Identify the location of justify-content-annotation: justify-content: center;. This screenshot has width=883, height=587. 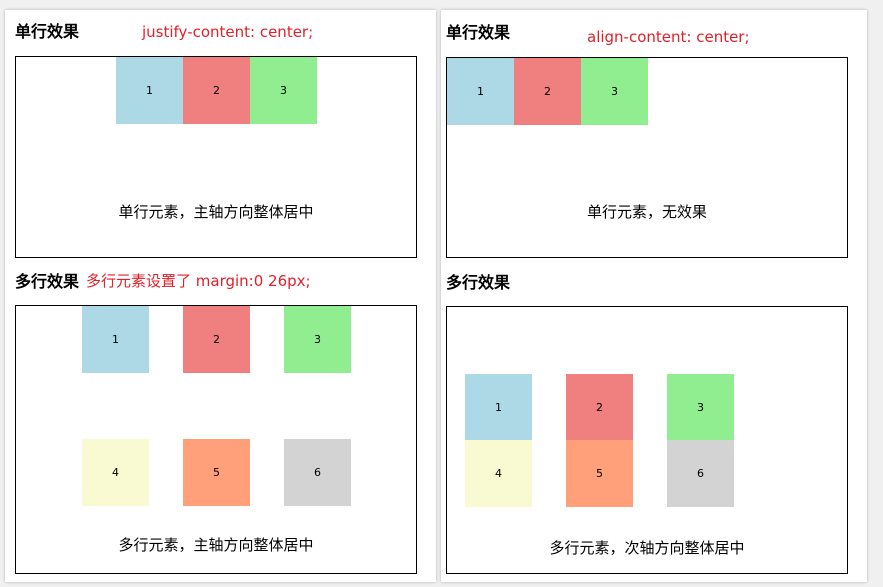
(228, 32).